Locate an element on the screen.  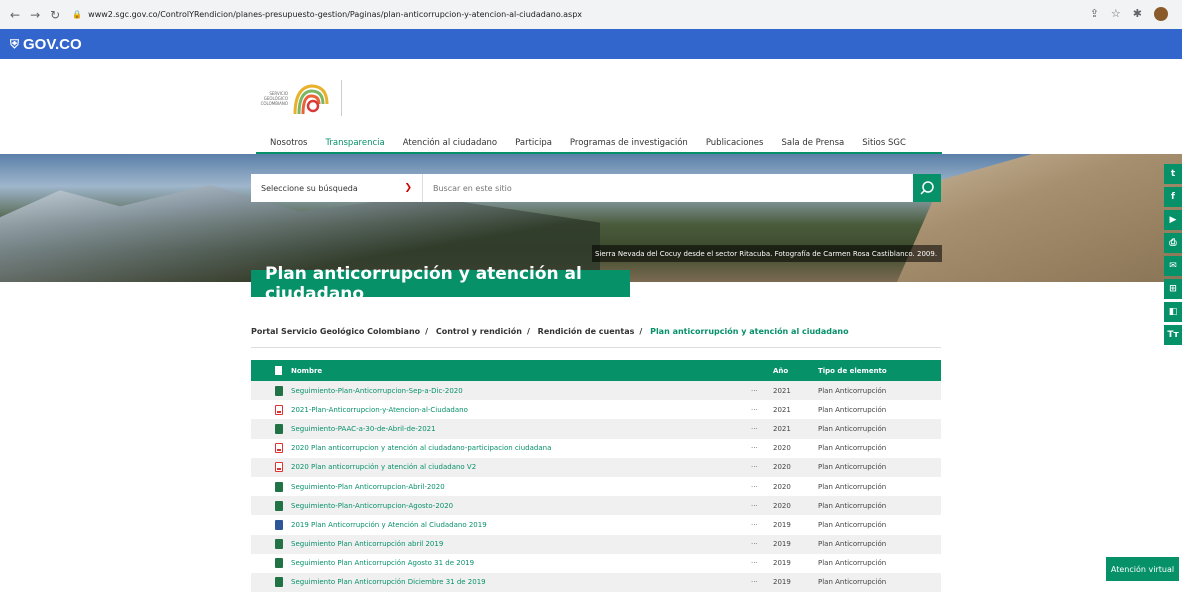
profile-avatar is located at coordinates (1161, 14).